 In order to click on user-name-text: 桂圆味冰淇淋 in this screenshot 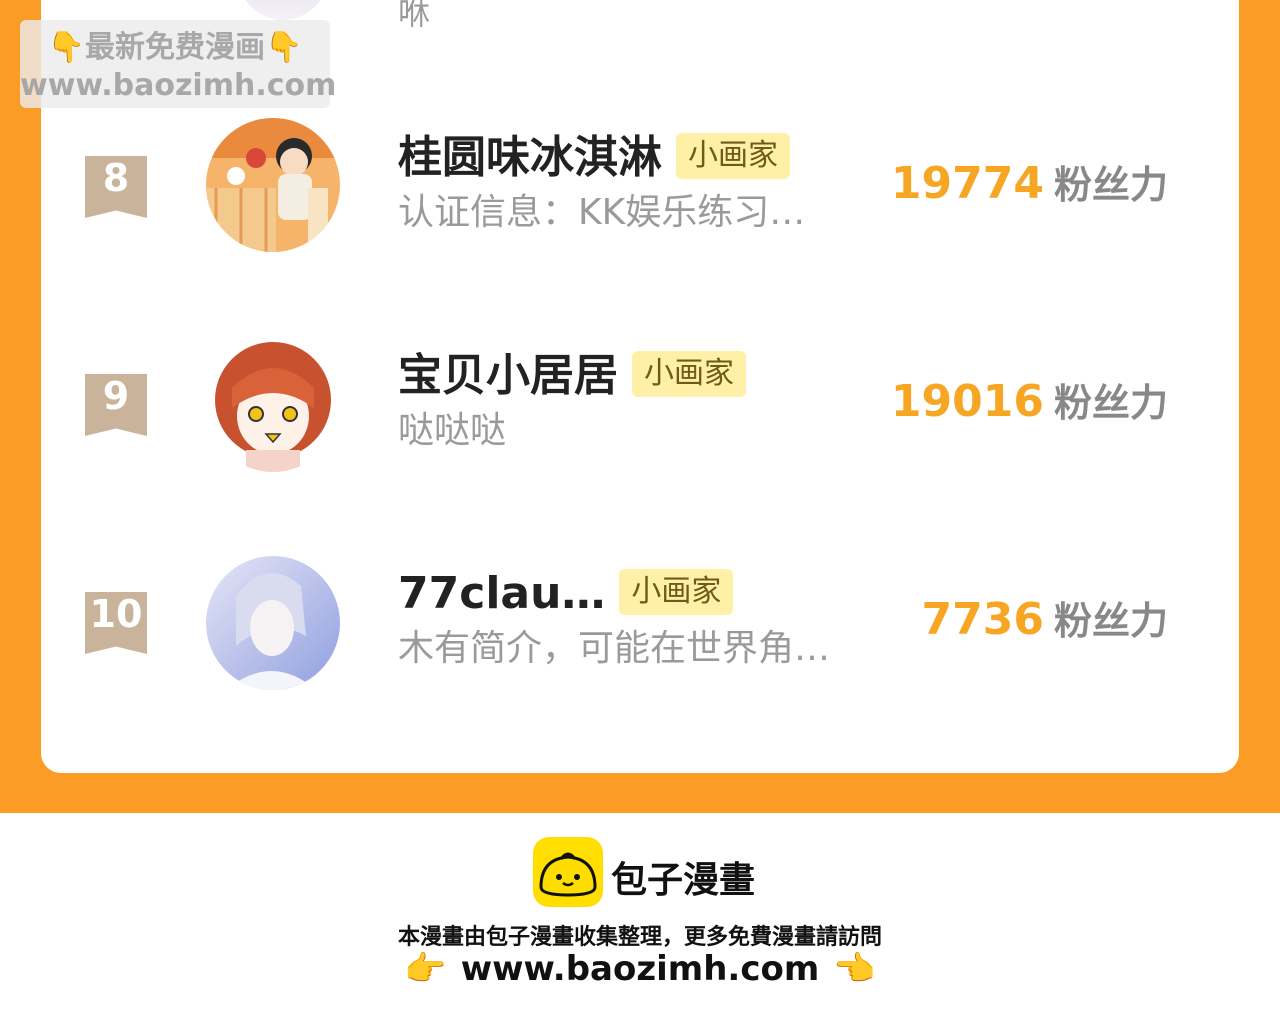, I will do `click(530, 157)`.